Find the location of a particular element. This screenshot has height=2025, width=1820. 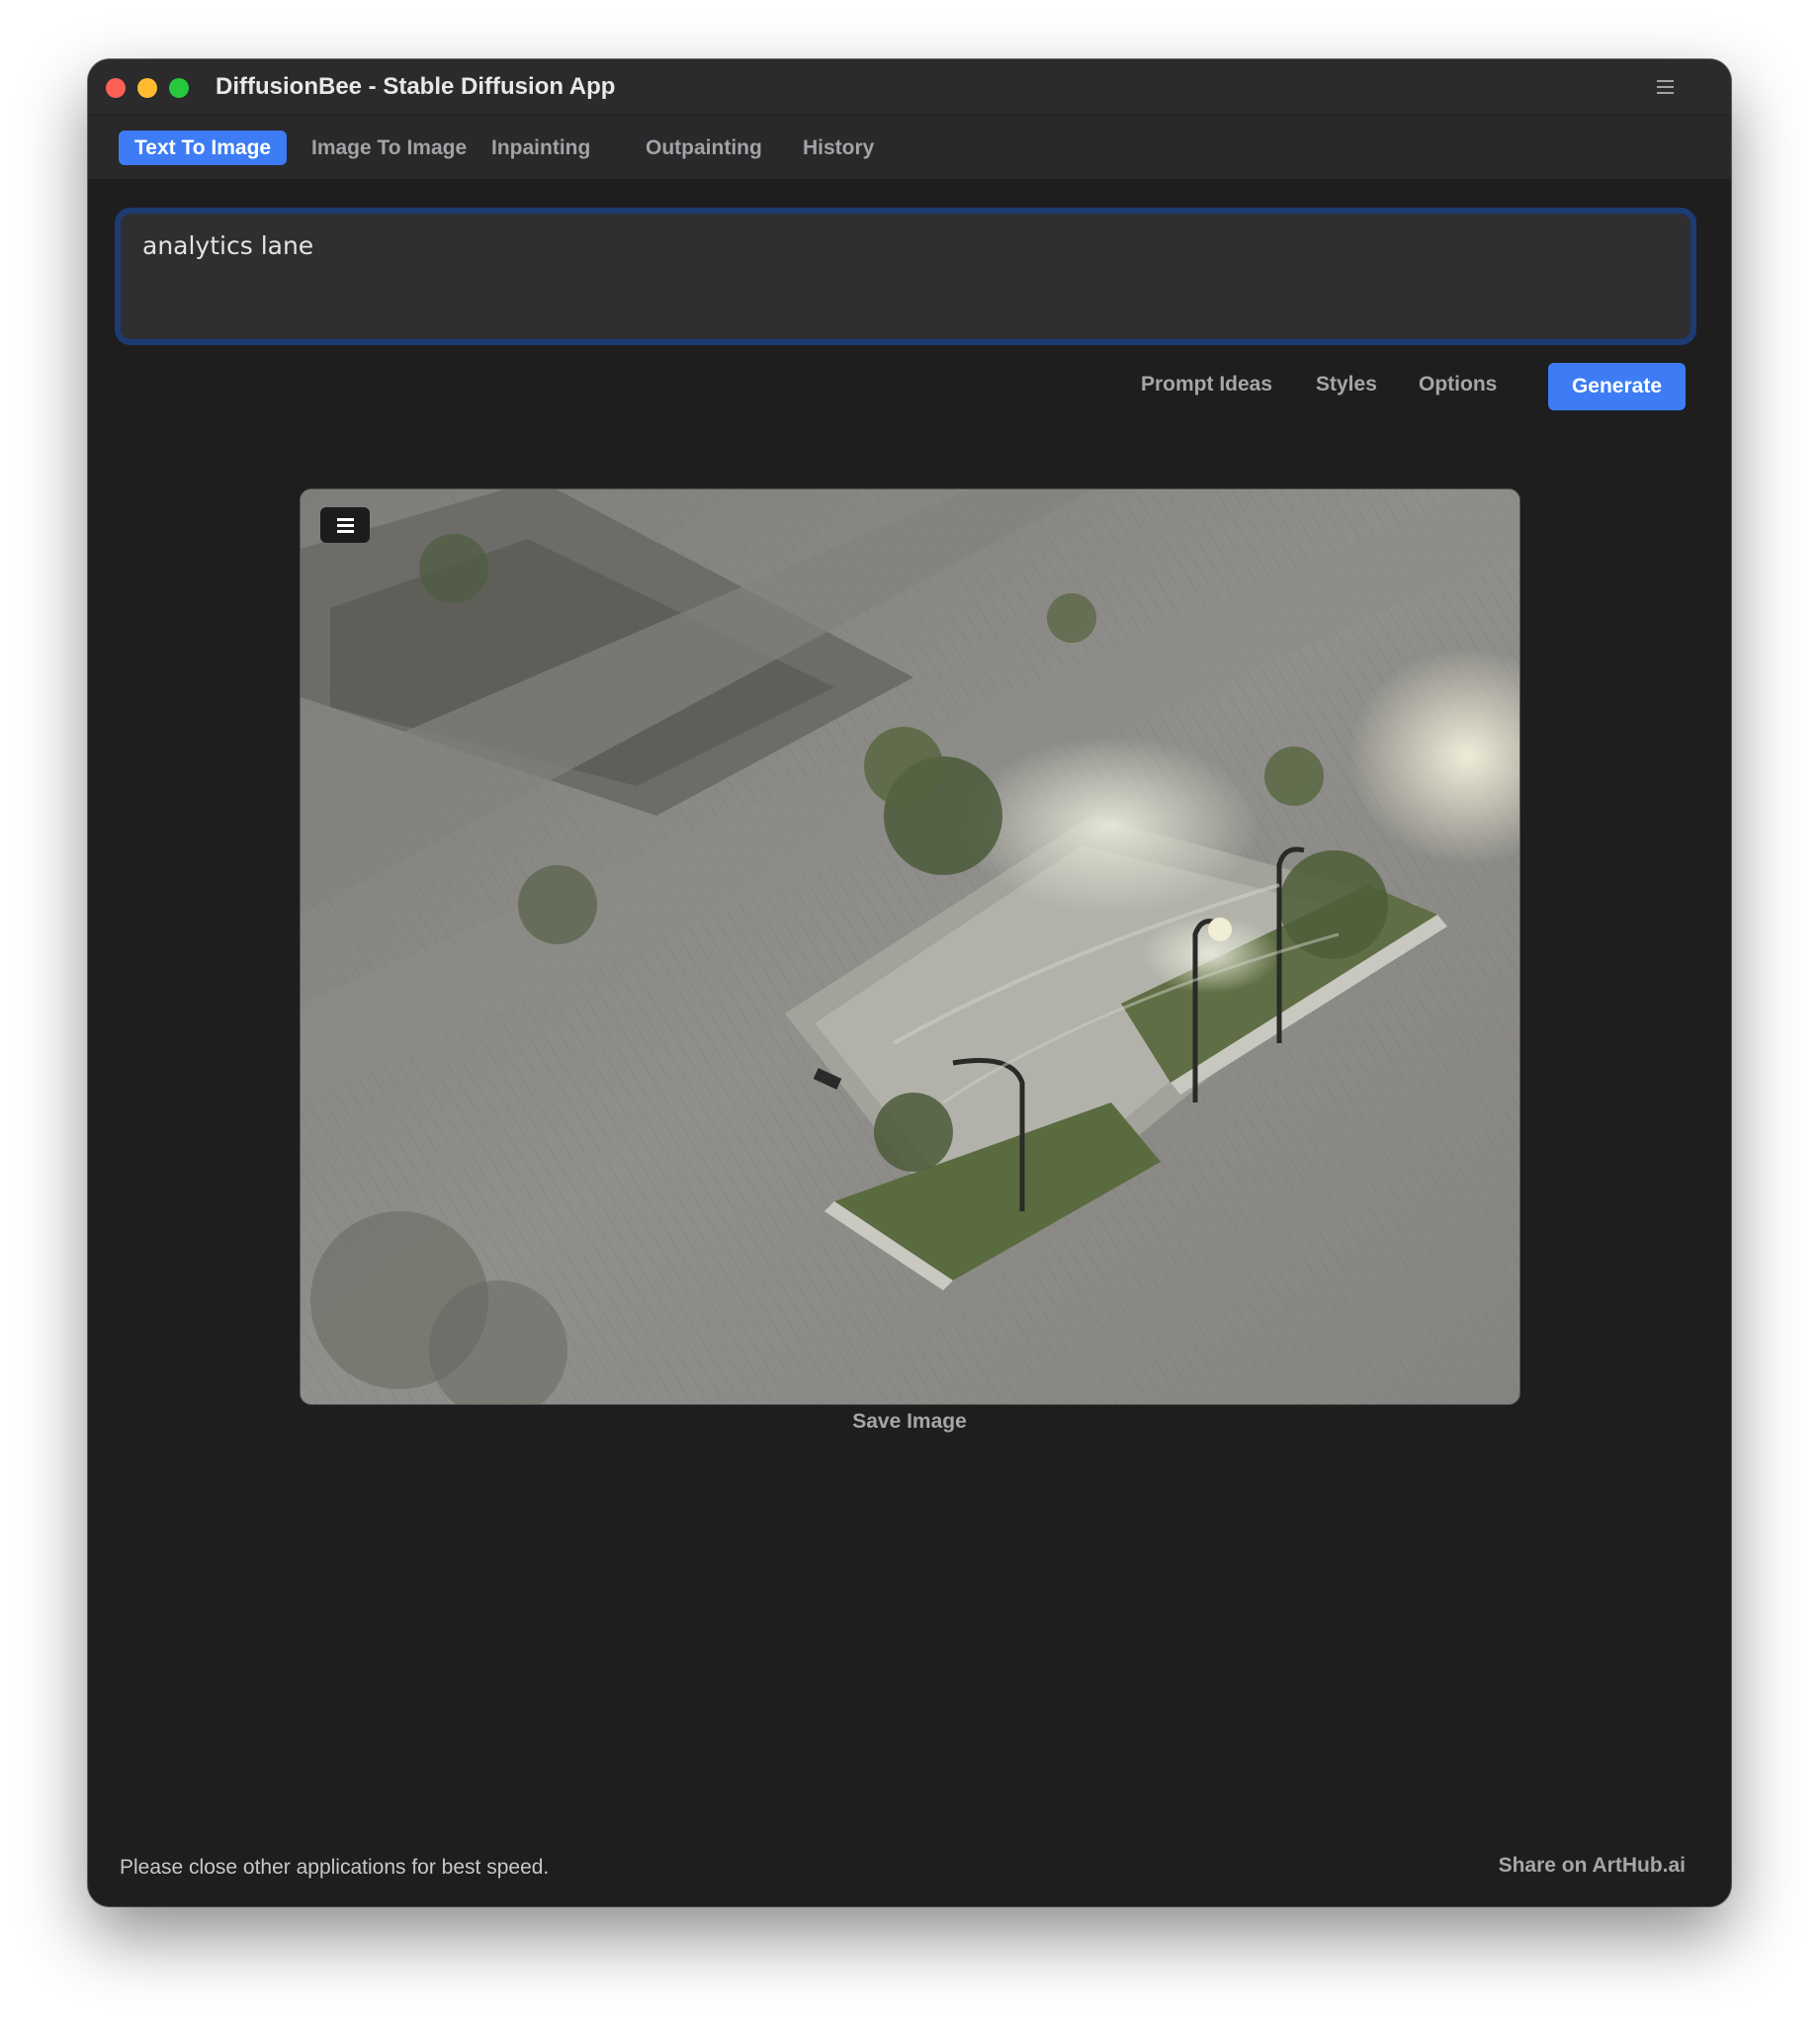

tab-history: History is located at coordinates (838, 148).